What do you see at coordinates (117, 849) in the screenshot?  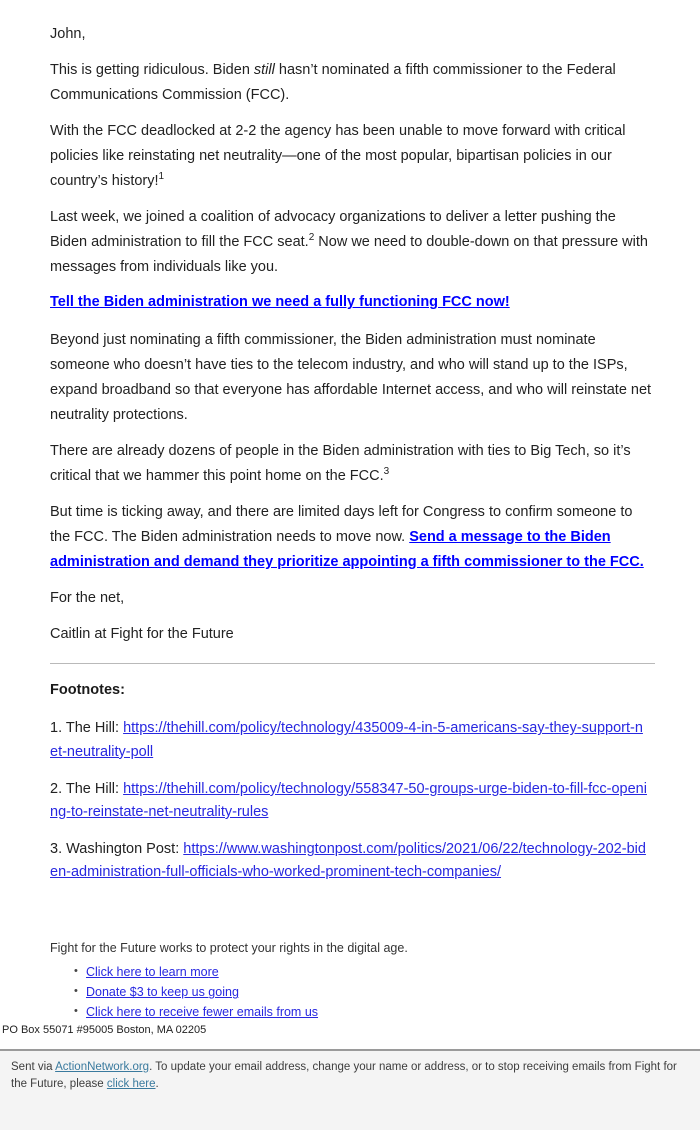 I see `footnote-3-label: 3. Washington Post:` at bounding box center [117, 849].